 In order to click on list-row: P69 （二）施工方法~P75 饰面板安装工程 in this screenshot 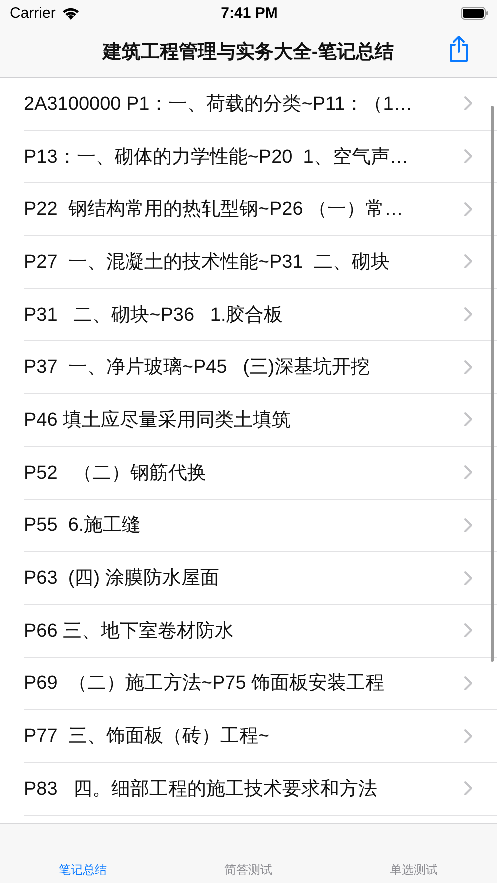, I will do `click(260, 684)`.